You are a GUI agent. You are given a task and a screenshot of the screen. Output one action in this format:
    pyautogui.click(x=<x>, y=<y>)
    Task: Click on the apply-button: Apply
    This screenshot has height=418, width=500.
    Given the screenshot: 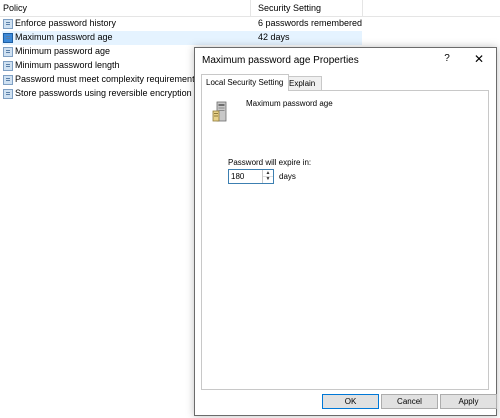 What is the action you would take?
    pyautogui.click(x=468, y=401)
    